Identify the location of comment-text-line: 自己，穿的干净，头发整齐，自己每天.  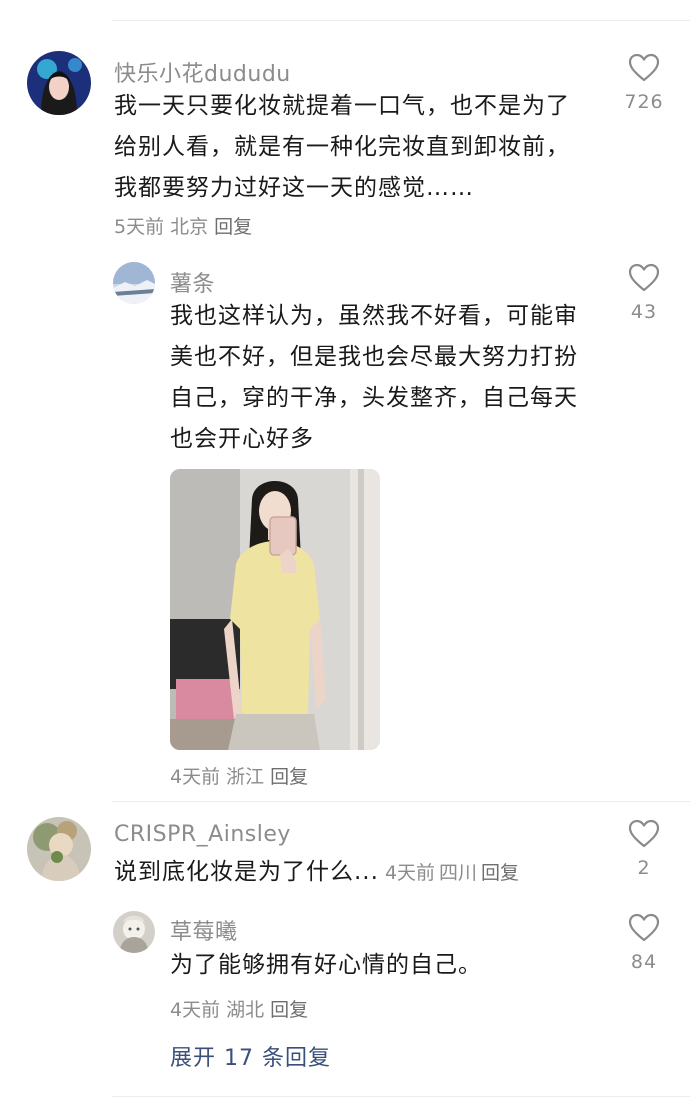
(374, 398).